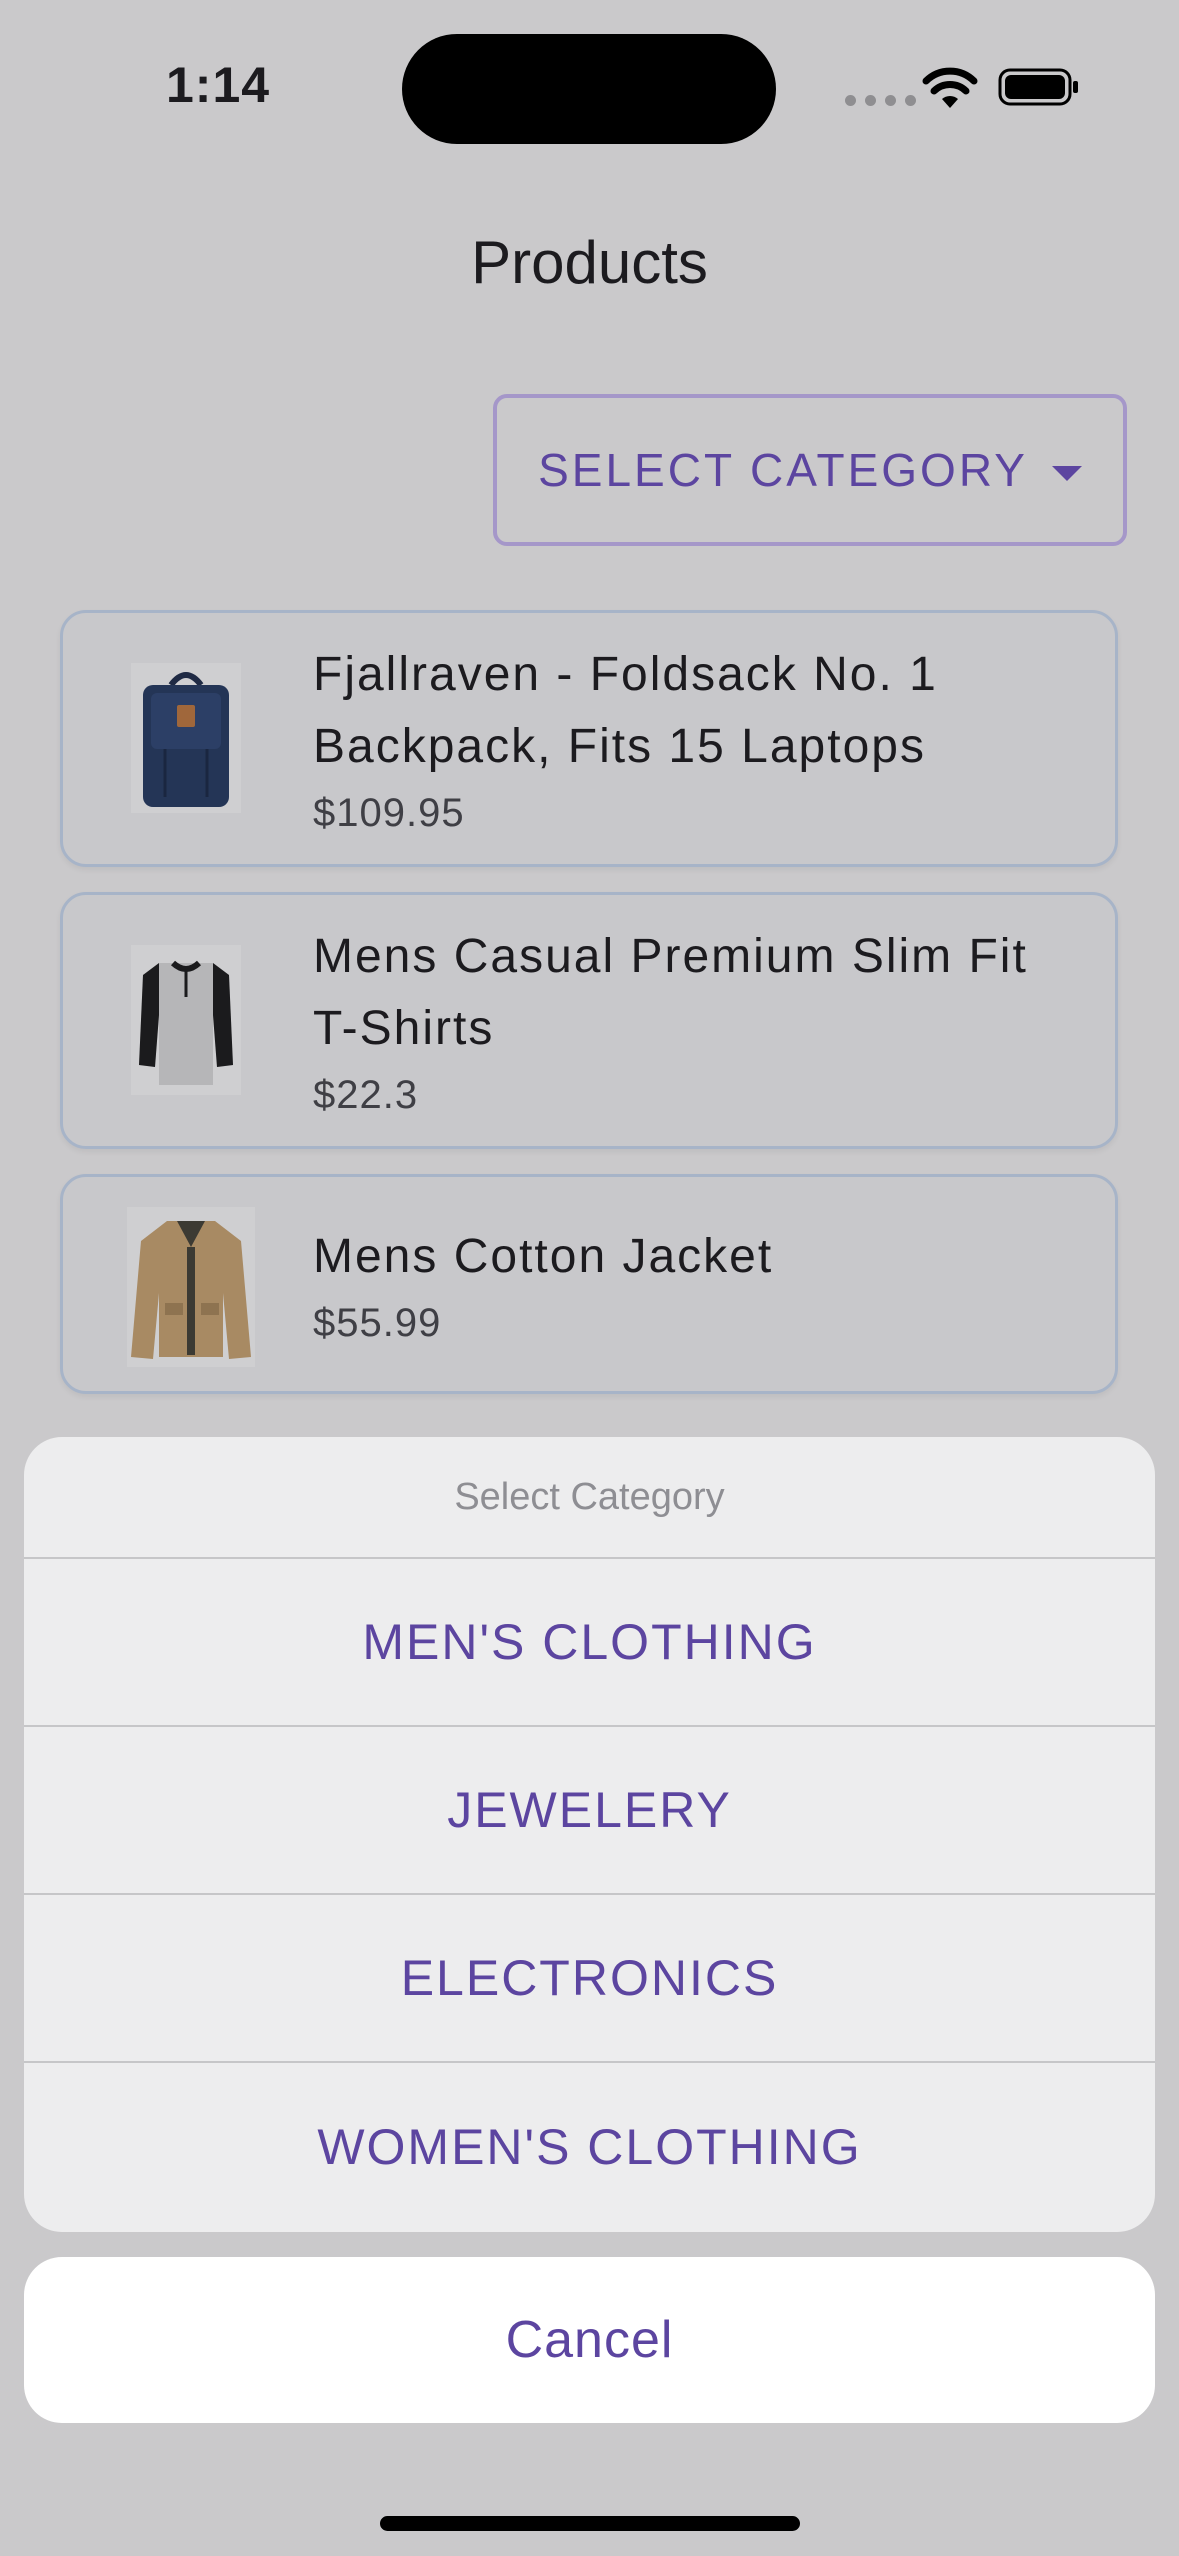 Image resolution: width=1179 pixels, height=2556 pixels. What do you see at coordinates (186, 1020) in the screenshot?
I see `tshirt-icon` at bounding box center [186, 1020].